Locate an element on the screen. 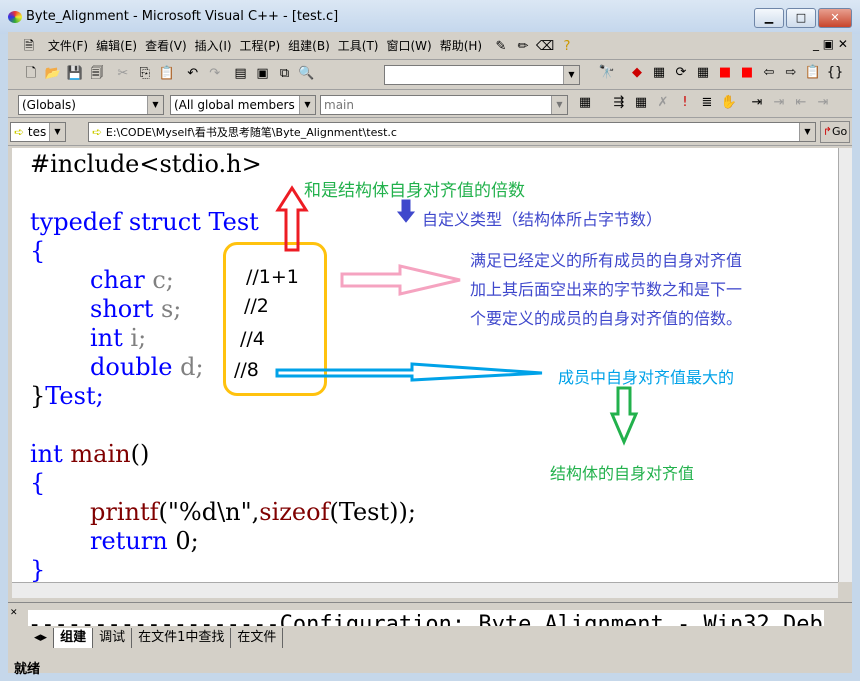  redo-icon: ↷ is located at coordinates (215, 74).